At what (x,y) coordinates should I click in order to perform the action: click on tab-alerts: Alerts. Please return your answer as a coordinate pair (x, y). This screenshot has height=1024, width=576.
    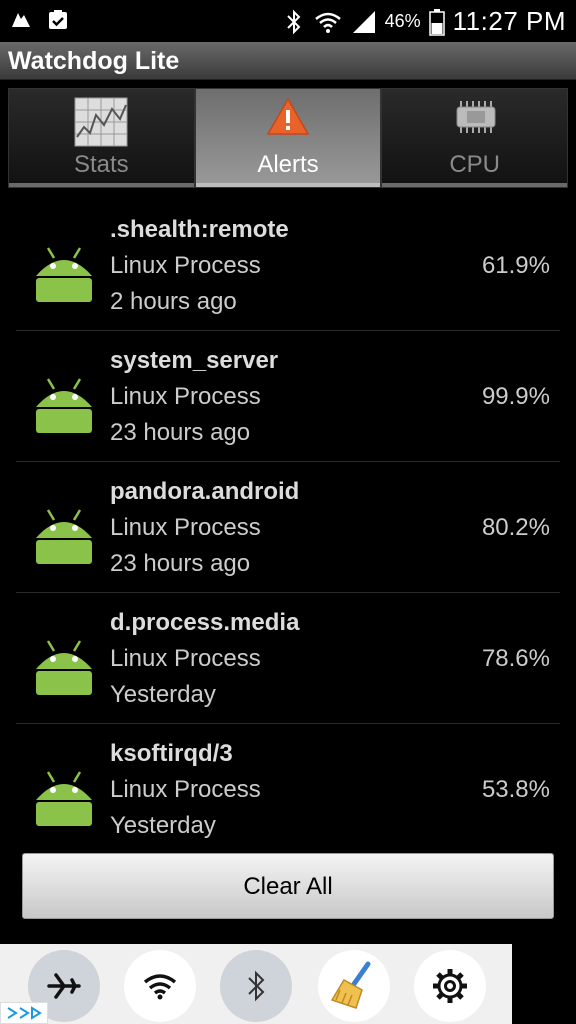
    Looking at the image, I should click on (288, 138).